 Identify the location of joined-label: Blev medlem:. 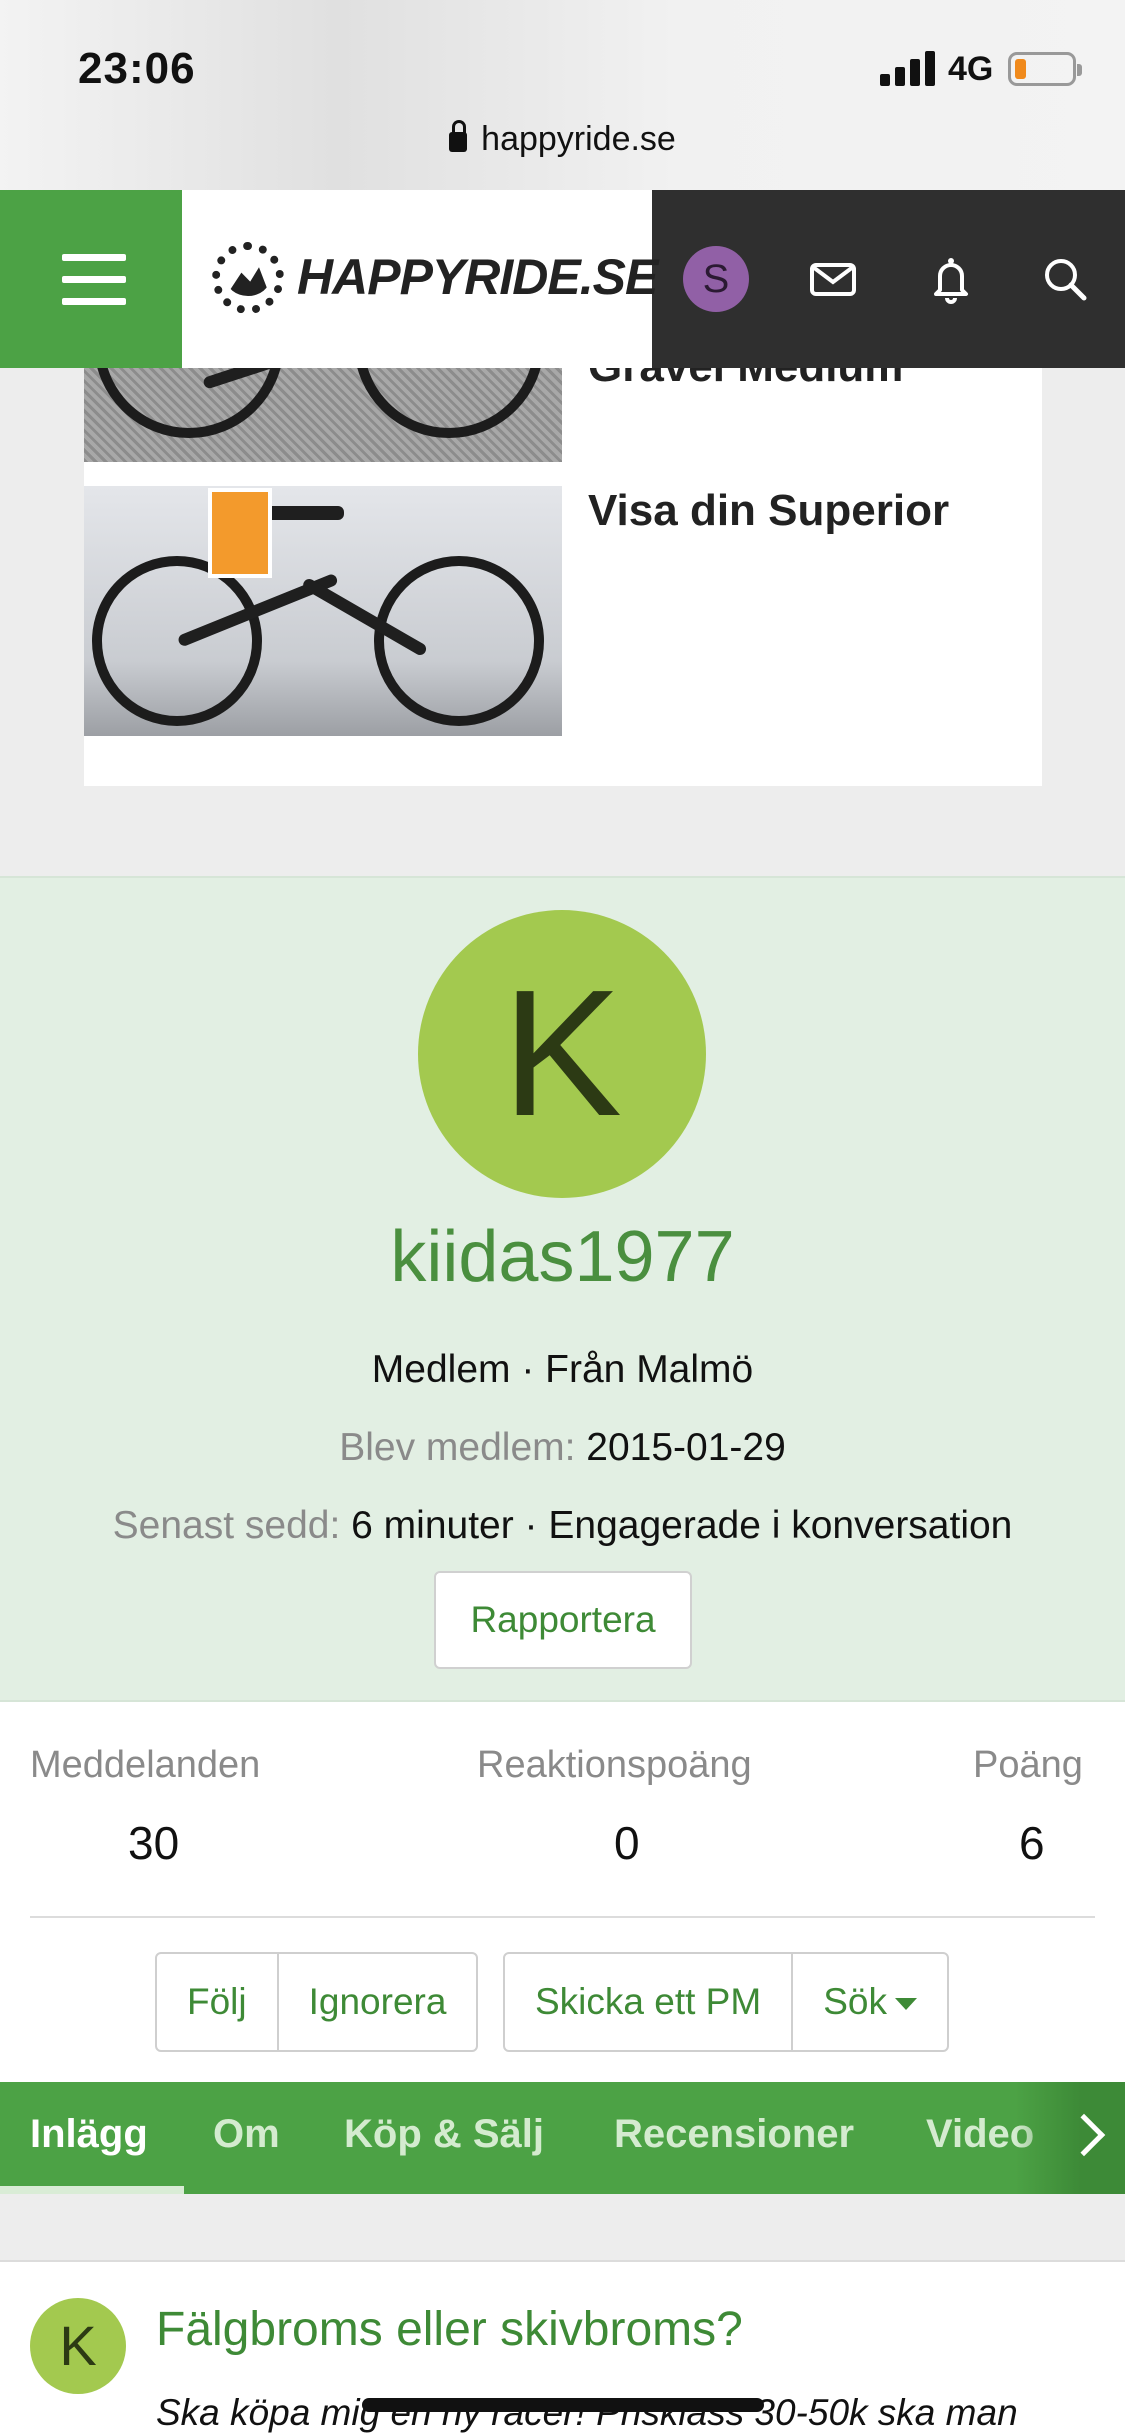
(457, 1447).